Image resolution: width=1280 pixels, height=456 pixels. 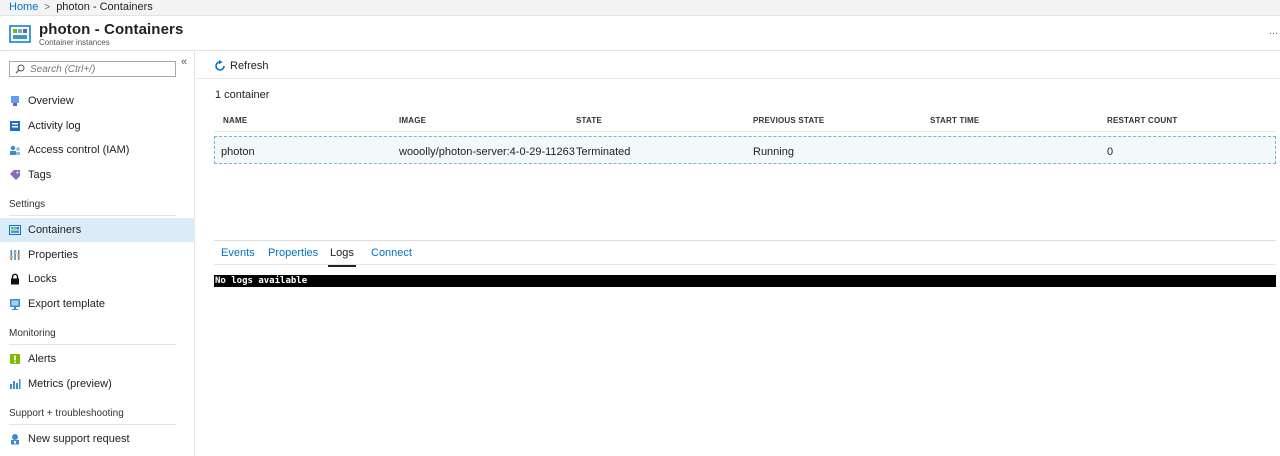 I want to click on overview-icon, so click(x=15, y=101).